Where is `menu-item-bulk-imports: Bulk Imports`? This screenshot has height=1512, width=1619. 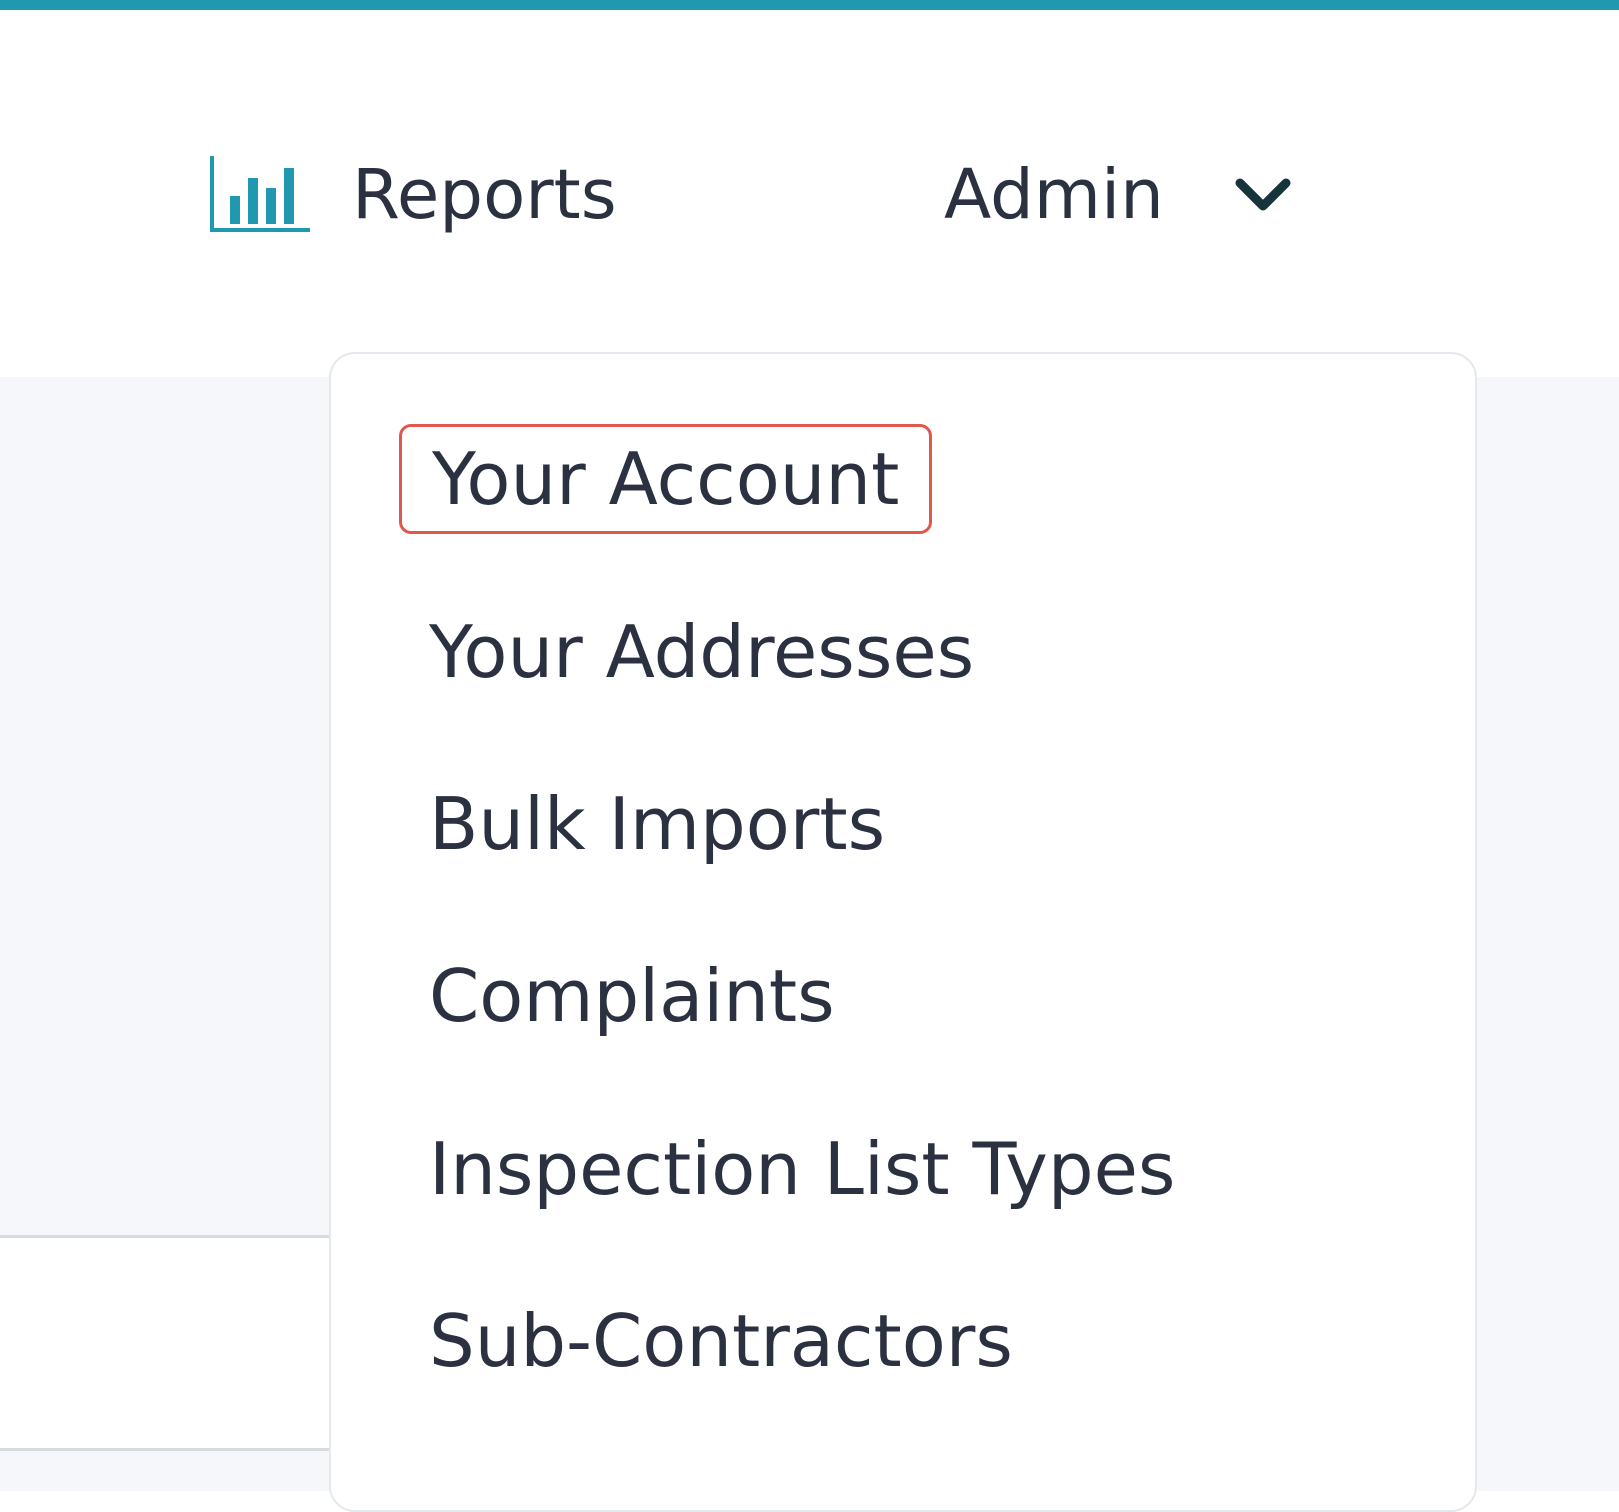 menu-item-bulk-imports: Bulk Imports is located at coordinates (657, 824).